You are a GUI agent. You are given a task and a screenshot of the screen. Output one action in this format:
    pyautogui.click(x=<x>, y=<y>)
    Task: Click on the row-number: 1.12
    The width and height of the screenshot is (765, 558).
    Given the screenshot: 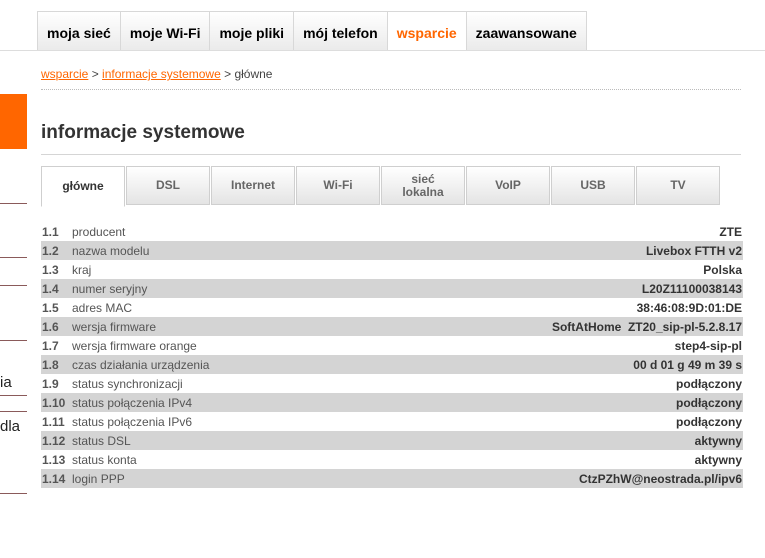 What is the action you would take?
    pyautogui.click(x=54, y=440)
    